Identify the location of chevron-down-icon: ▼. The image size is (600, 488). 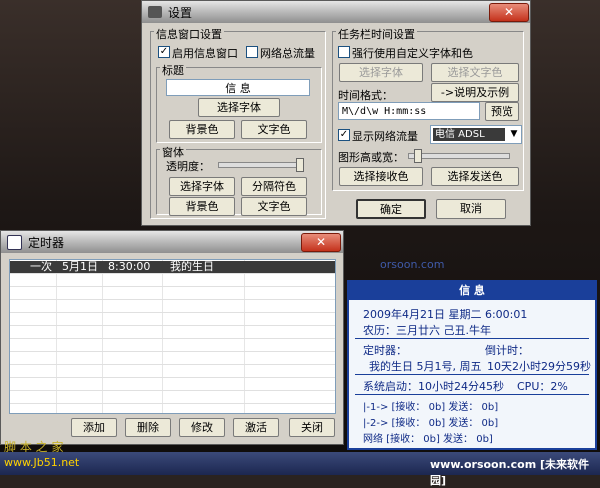
(514, 134).